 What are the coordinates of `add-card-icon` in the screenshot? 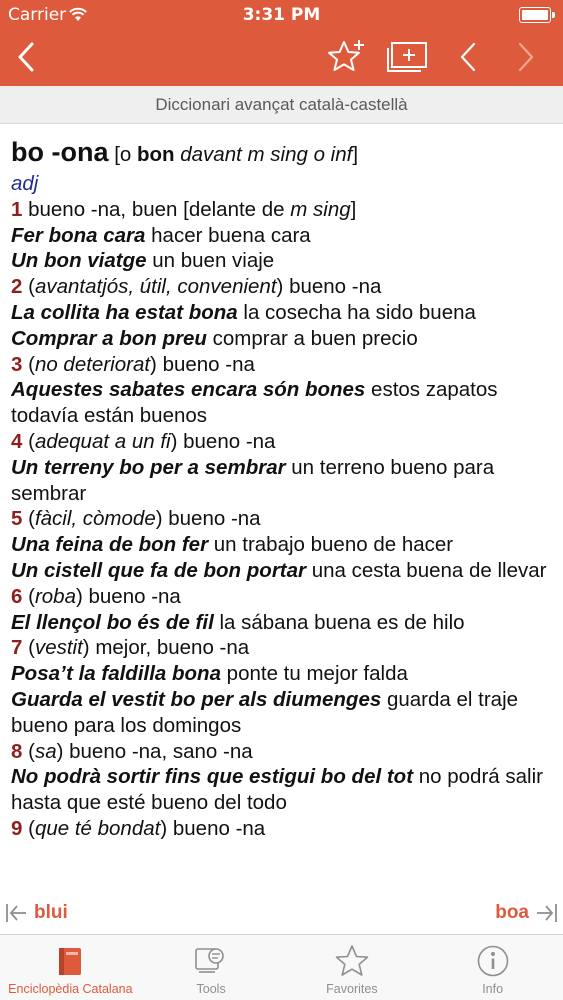 It's located at (407, 57).